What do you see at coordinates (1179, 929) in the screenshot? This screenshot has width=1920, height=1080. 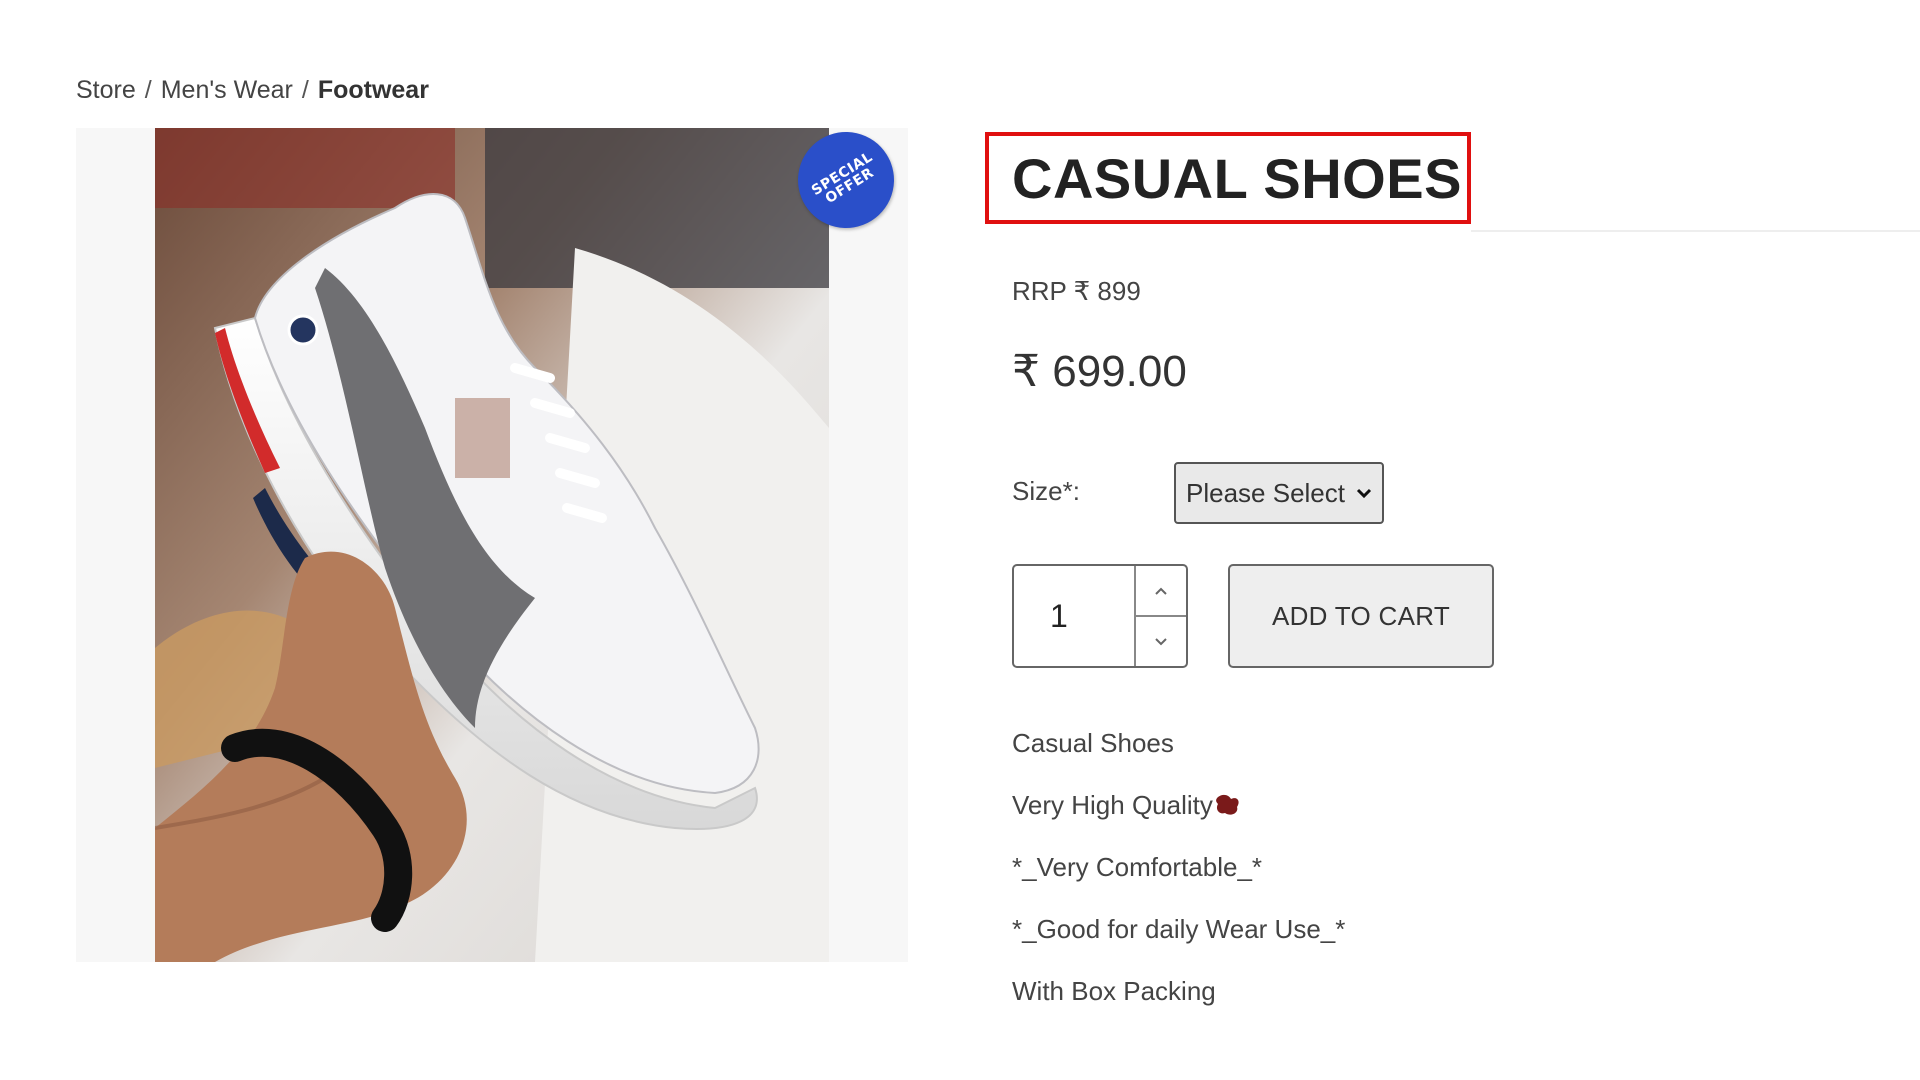 I see `description-line: *_Good for daily Wear Use_*` at bounding box center [1179, 929].